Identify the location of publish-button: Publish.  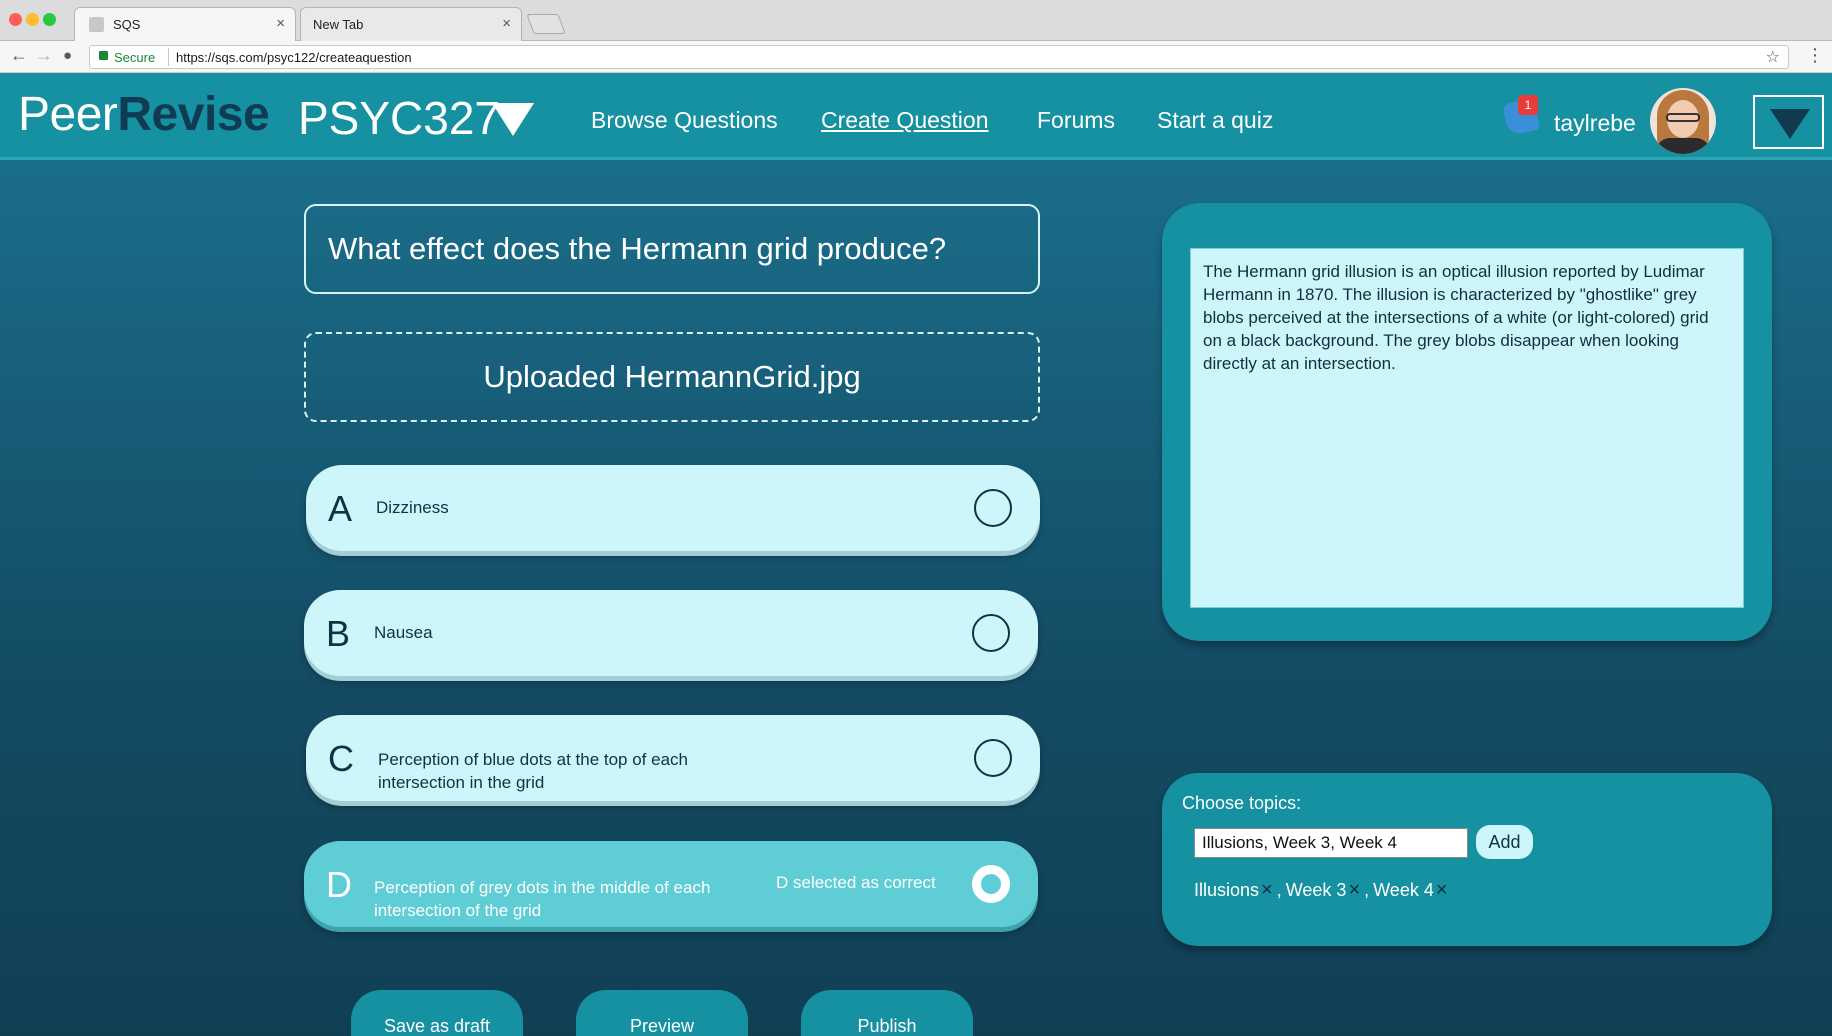
(887, 1013).